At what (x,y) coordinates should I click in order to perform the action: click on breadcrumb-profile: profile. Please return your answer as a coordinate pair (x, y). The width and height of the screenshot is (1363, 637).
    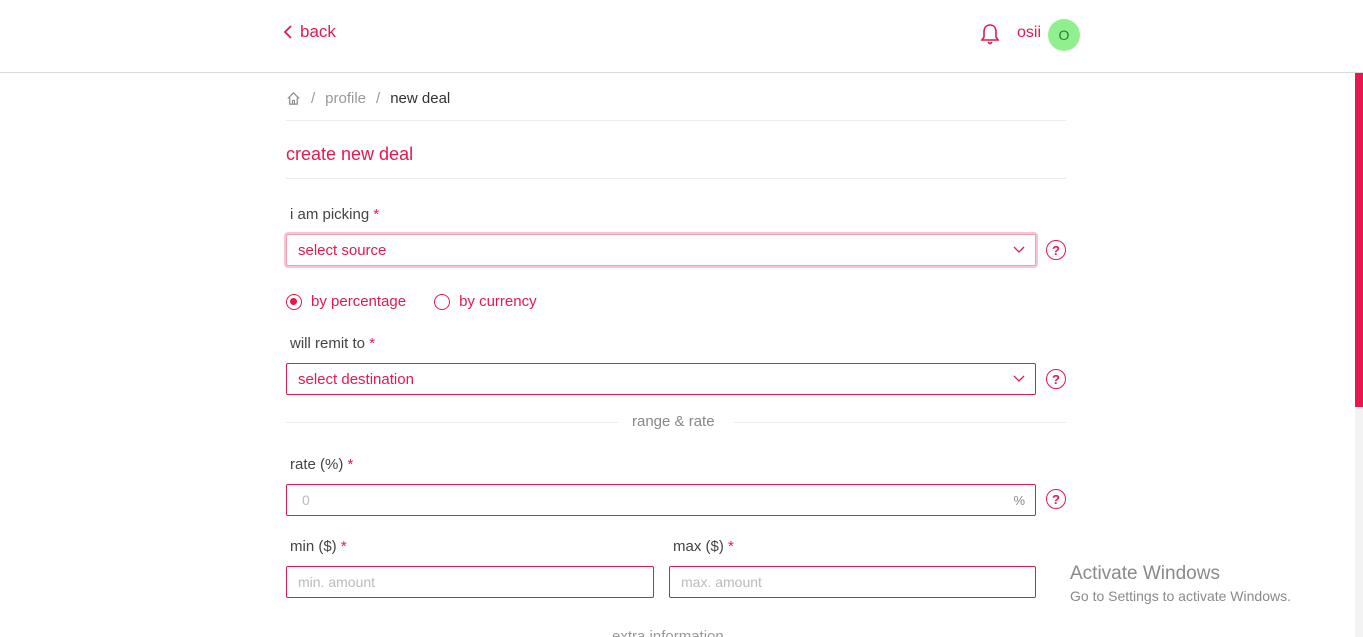
    Looking at the image, I should click on (345, 98).